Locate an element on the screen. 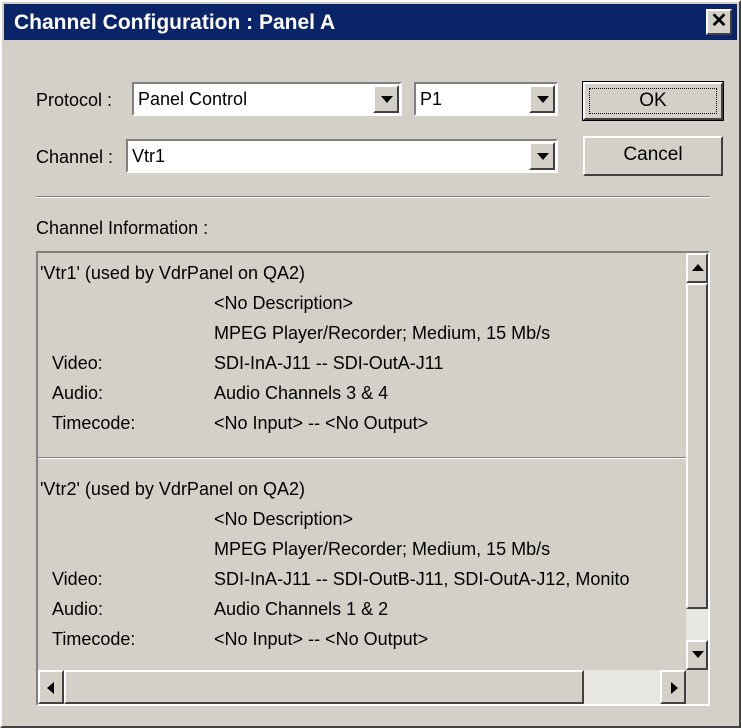 The height and width of the screenshot is (728, 741). ok-button-label: OK is located at coordinates (653, 100).